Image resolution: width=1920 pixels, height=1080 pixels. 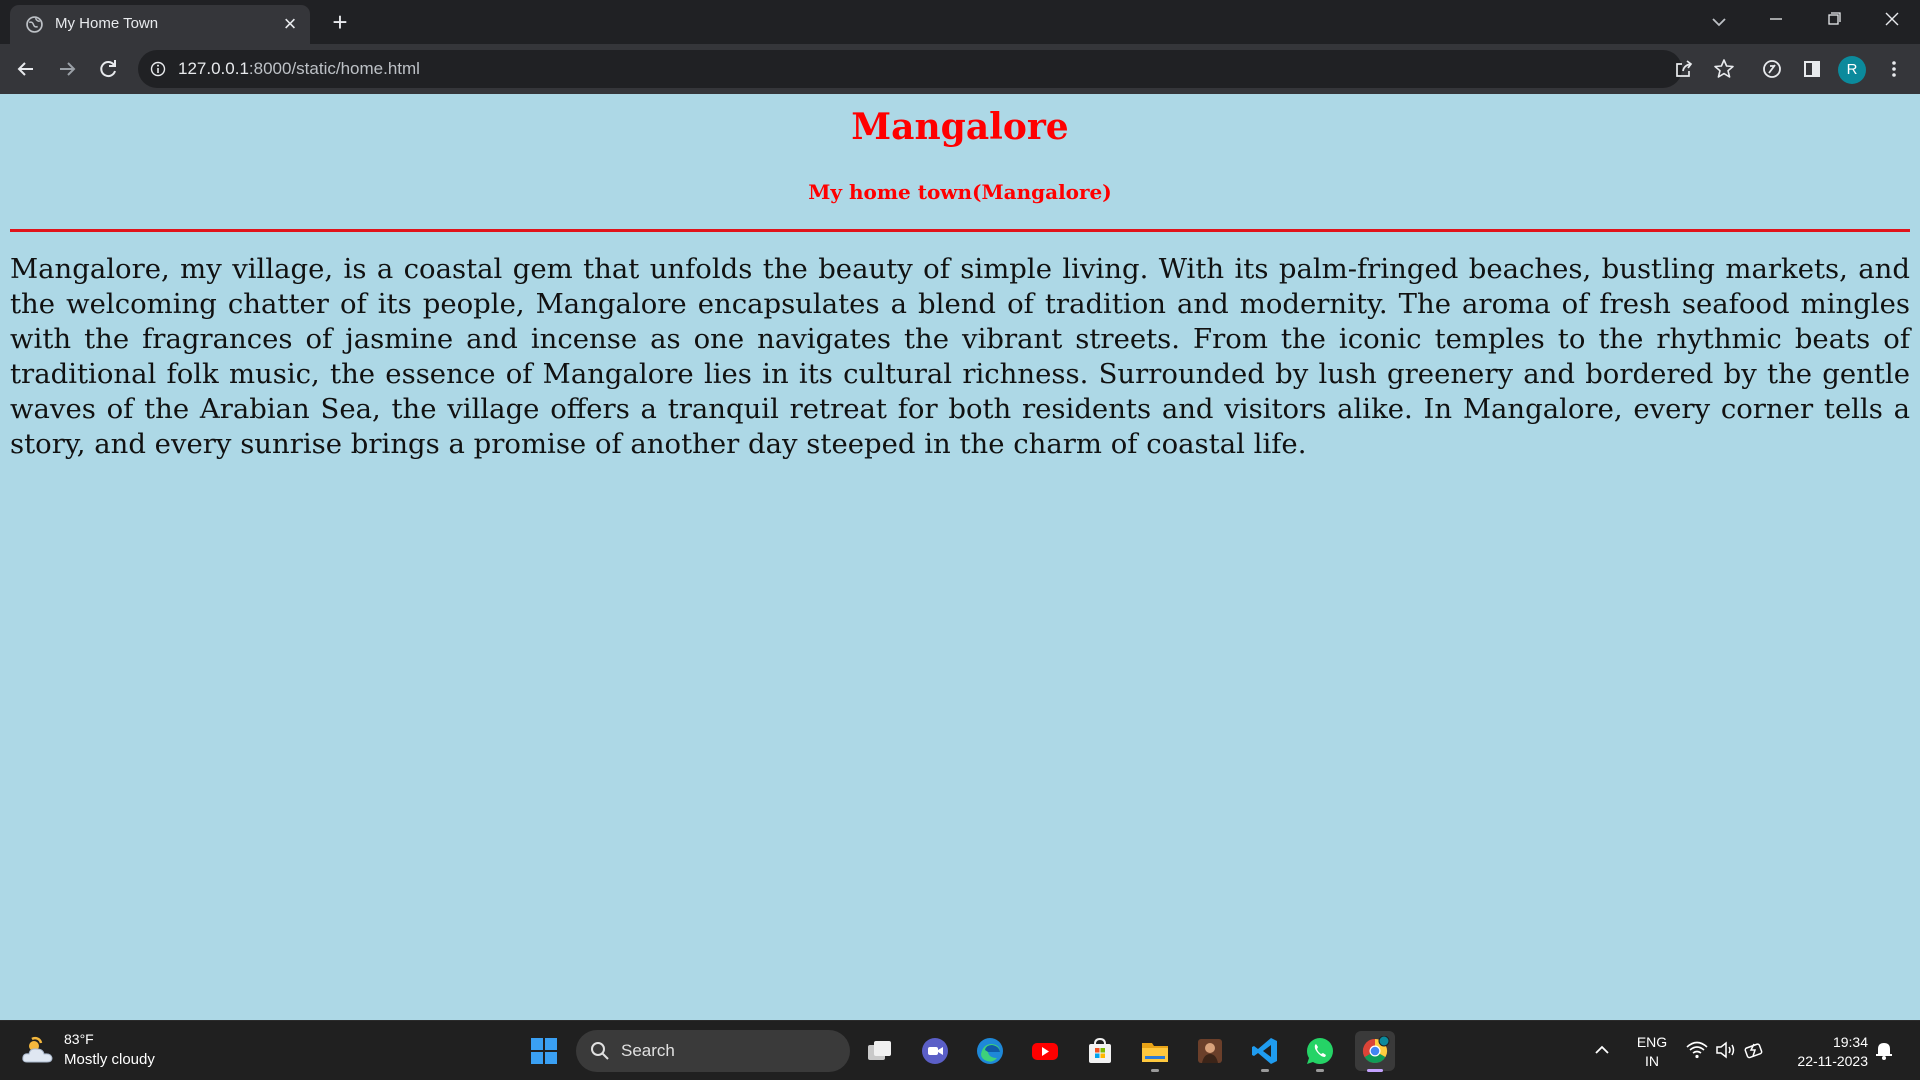 What do you see at coordinates (109, 1059) in the screenshot?
I see `weather-description: Mostly cloudy` at bounding box center [109, 1059].